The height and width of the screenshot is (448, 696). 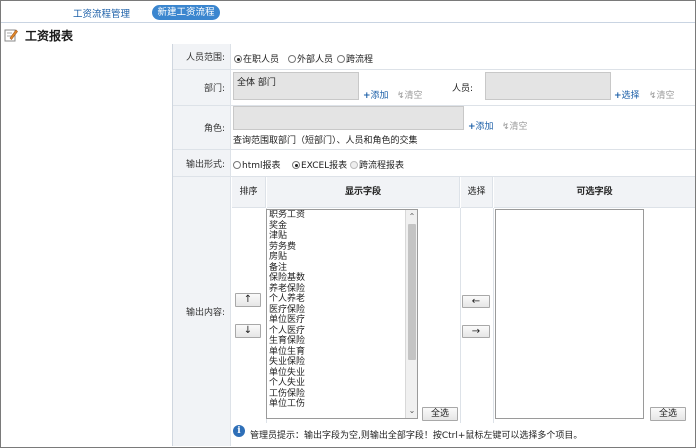 I want to click on dept-label: 部门:, so click(x=202, y=87).